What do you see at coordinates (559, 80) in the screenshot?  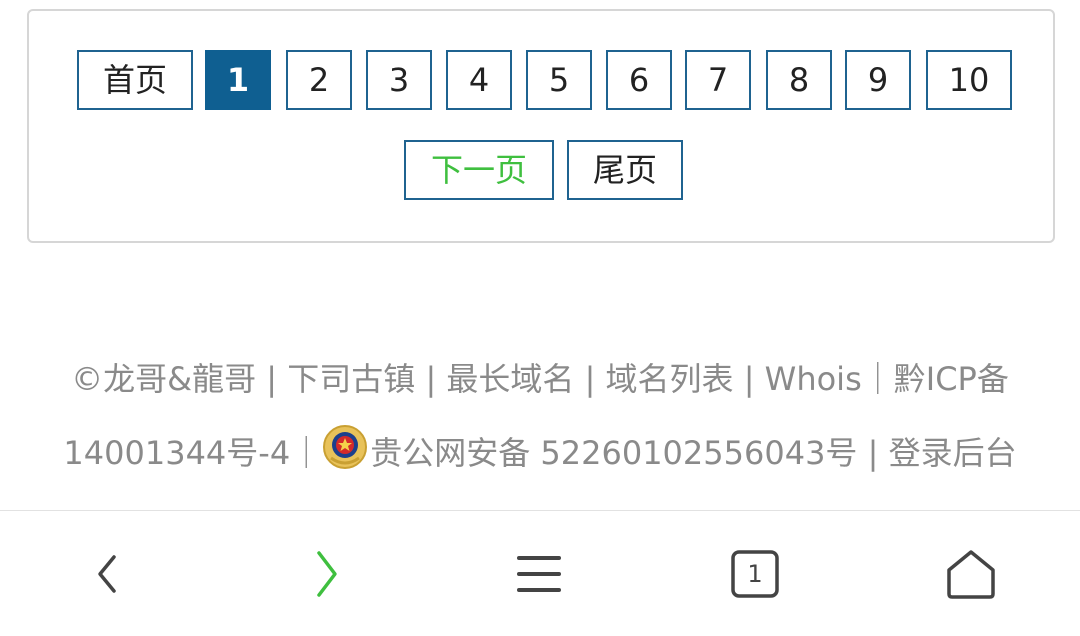 I see `page-button-5: 5` at bounding box center [559, 80].